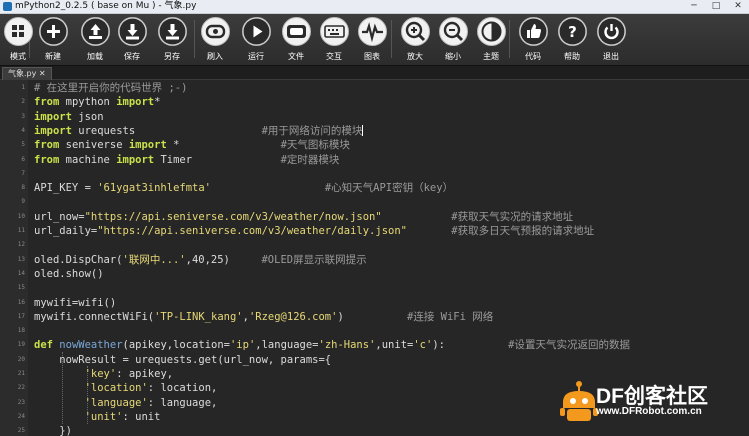 The image size is (749, 436). Describe the element at coordinates (23, 87) in the screenshot. I see `line-number: 1` at that location.